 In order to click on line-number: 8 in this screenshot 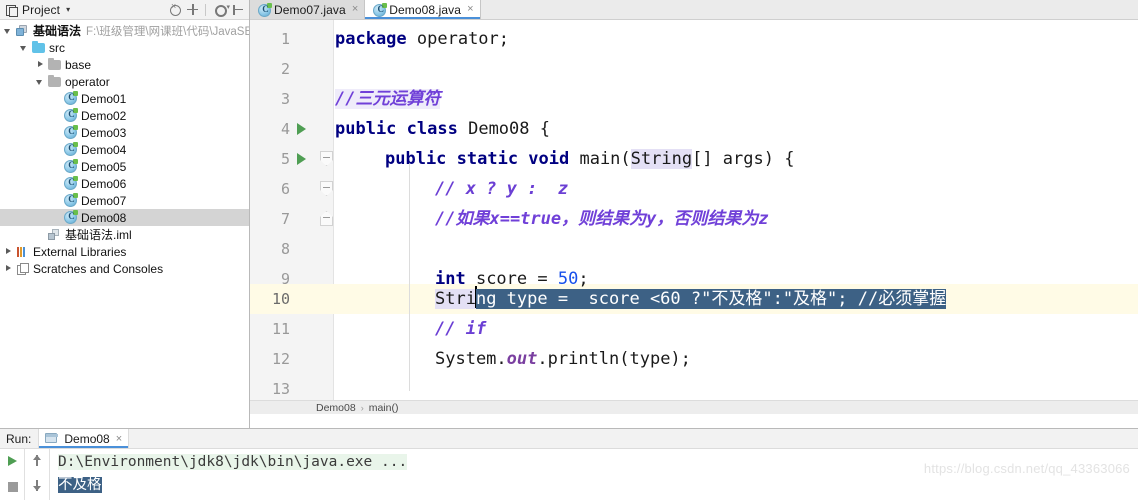, I will do `click(285, 249)`.